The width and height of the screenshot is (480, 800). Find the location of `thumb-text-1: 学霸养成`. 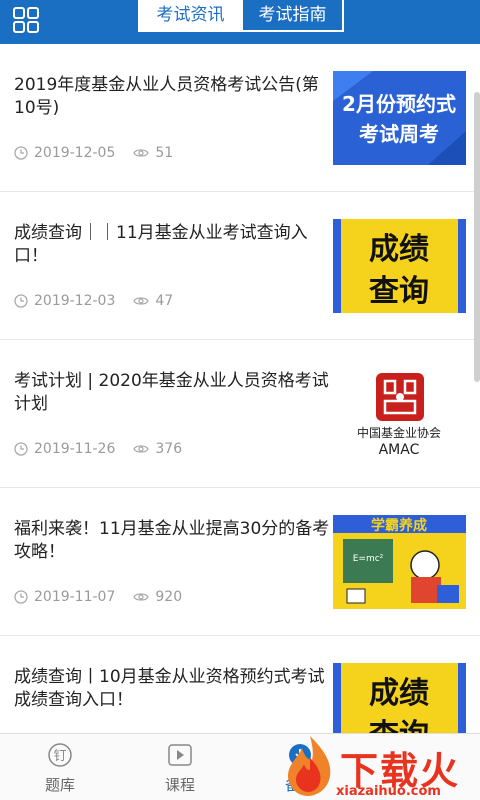

thumb-text-1: 学霸养成 is located at coordinates (399, 525).